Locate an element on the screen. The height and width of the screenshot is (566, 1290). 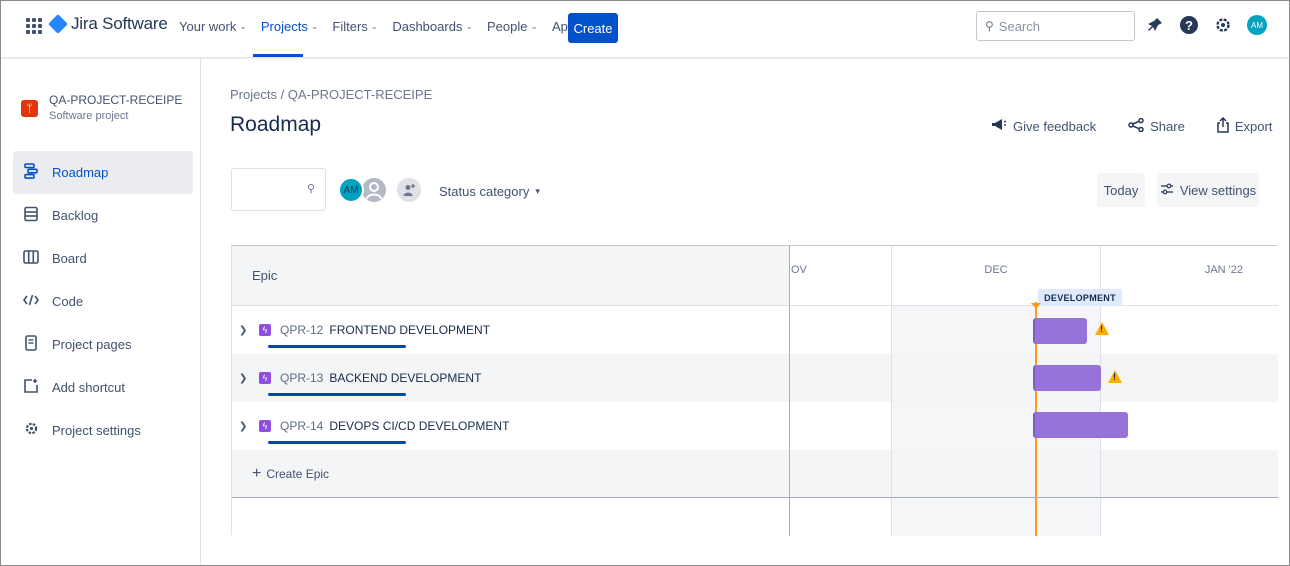
page-actions: Give feedback Share Export is located at coordinates (1131, 126).